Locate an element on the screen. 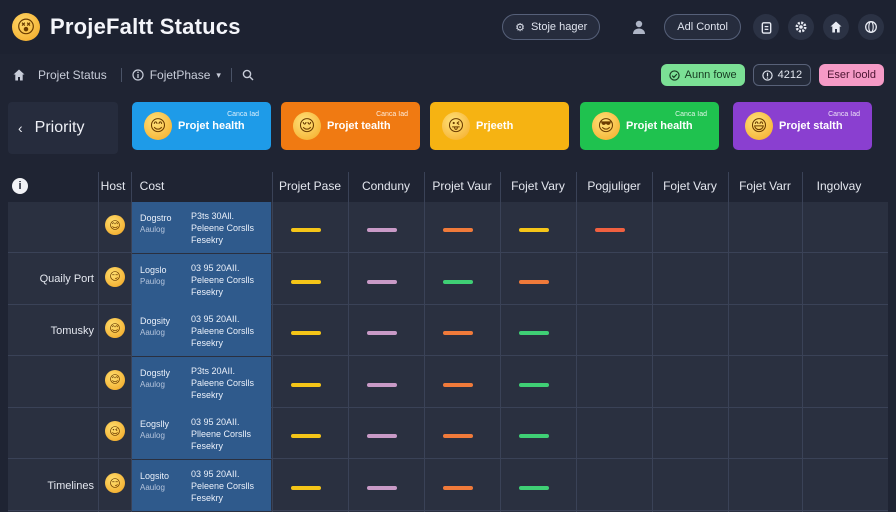 The height and width of the screenshot is (512, 896). header-col-1: Projet Pase is located at coordinates (310, 186).